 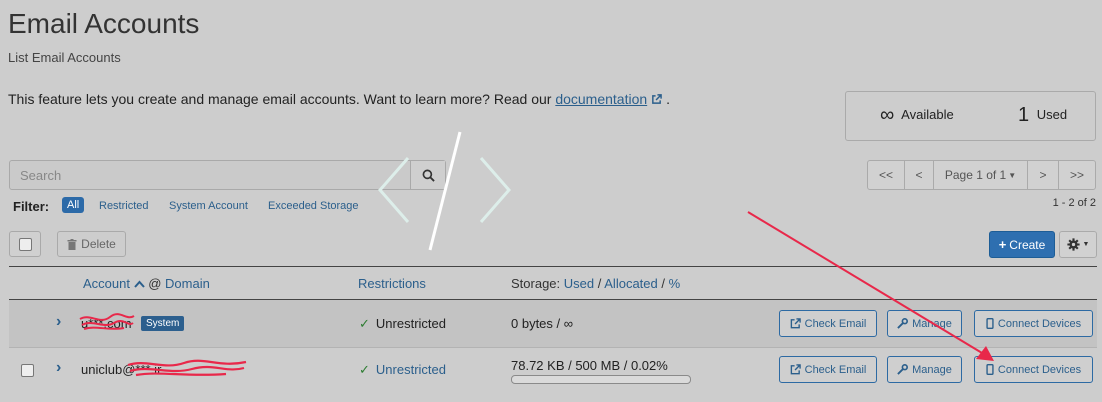 What do you see at coordinates (72, 244) in the screenshot?
I see `trash-icon` at bounding box center [72, 244].